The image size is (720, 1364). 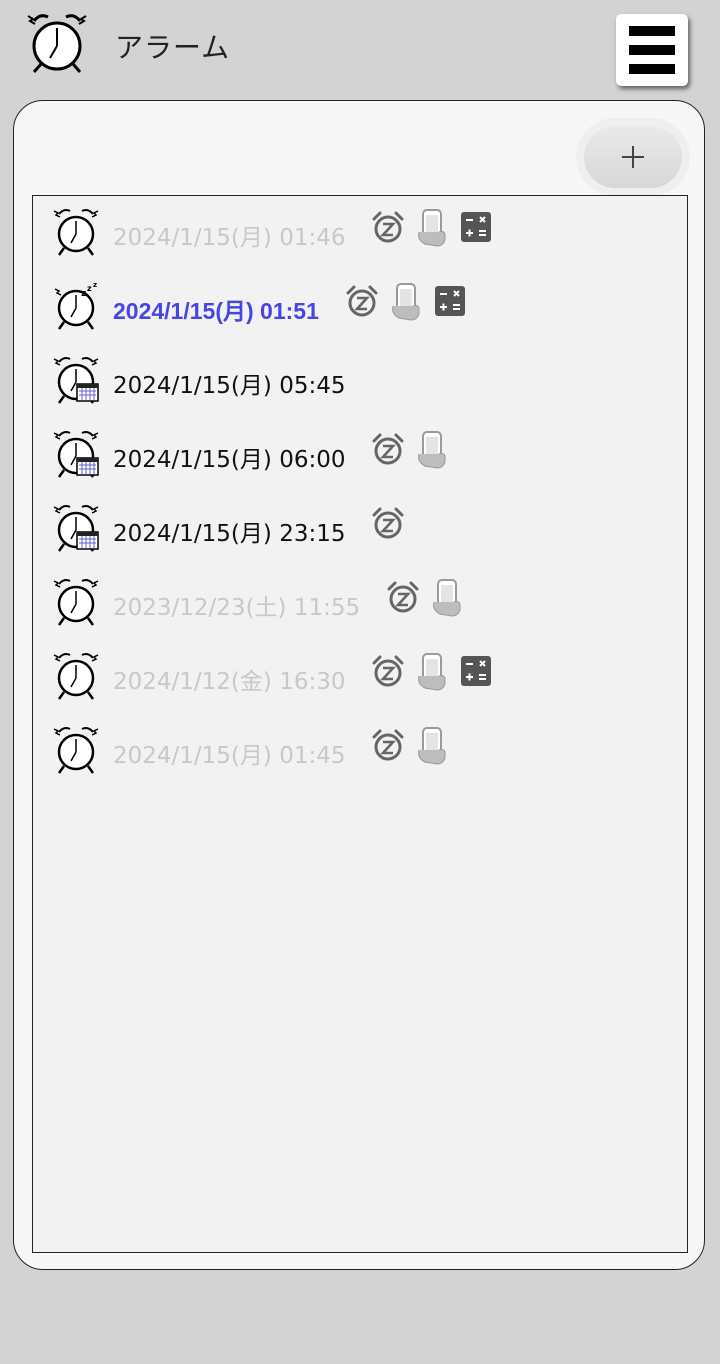 I want to click on alarm-time: 2024/1/15(月) 01:45, so click(x=229, y=756).